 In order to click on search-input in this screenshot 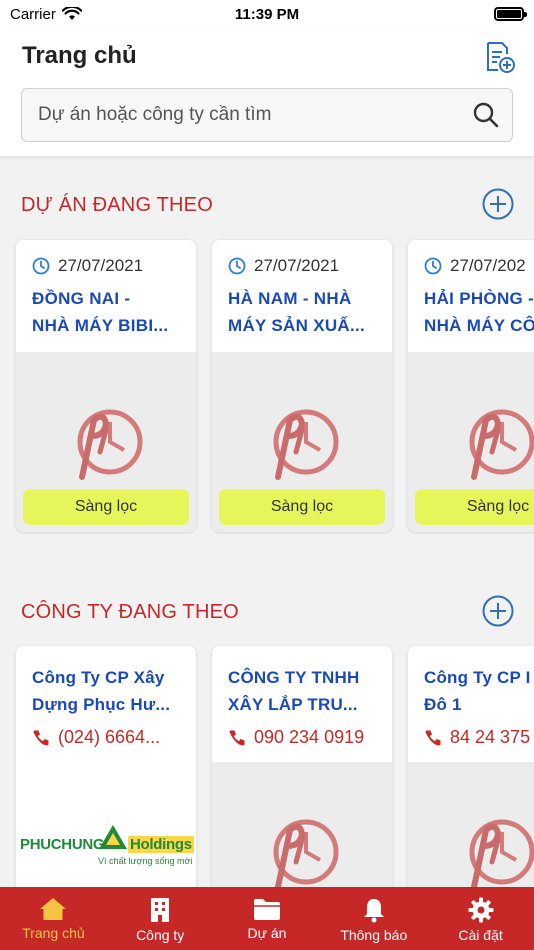, I will do `click(255, 115)`.